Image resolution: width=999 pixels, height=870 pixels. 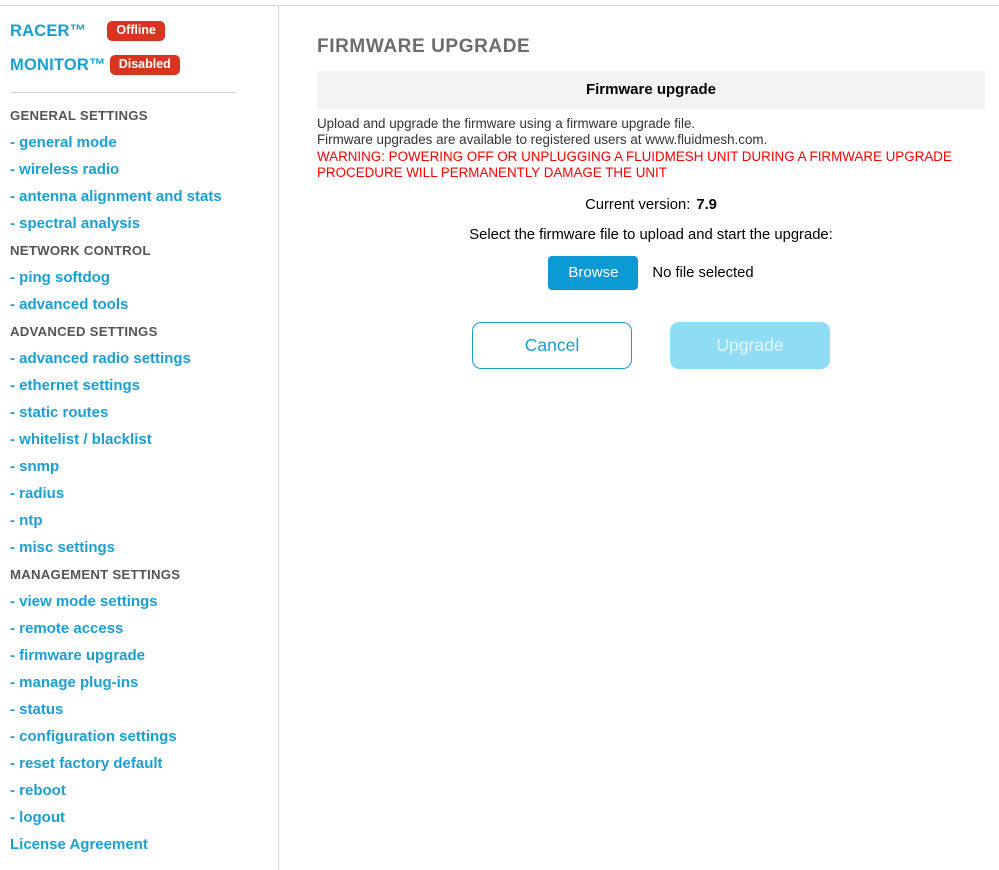 I want to click on nav-section-network-control: NETWORK CONTROL, so click(x=80, y=250).